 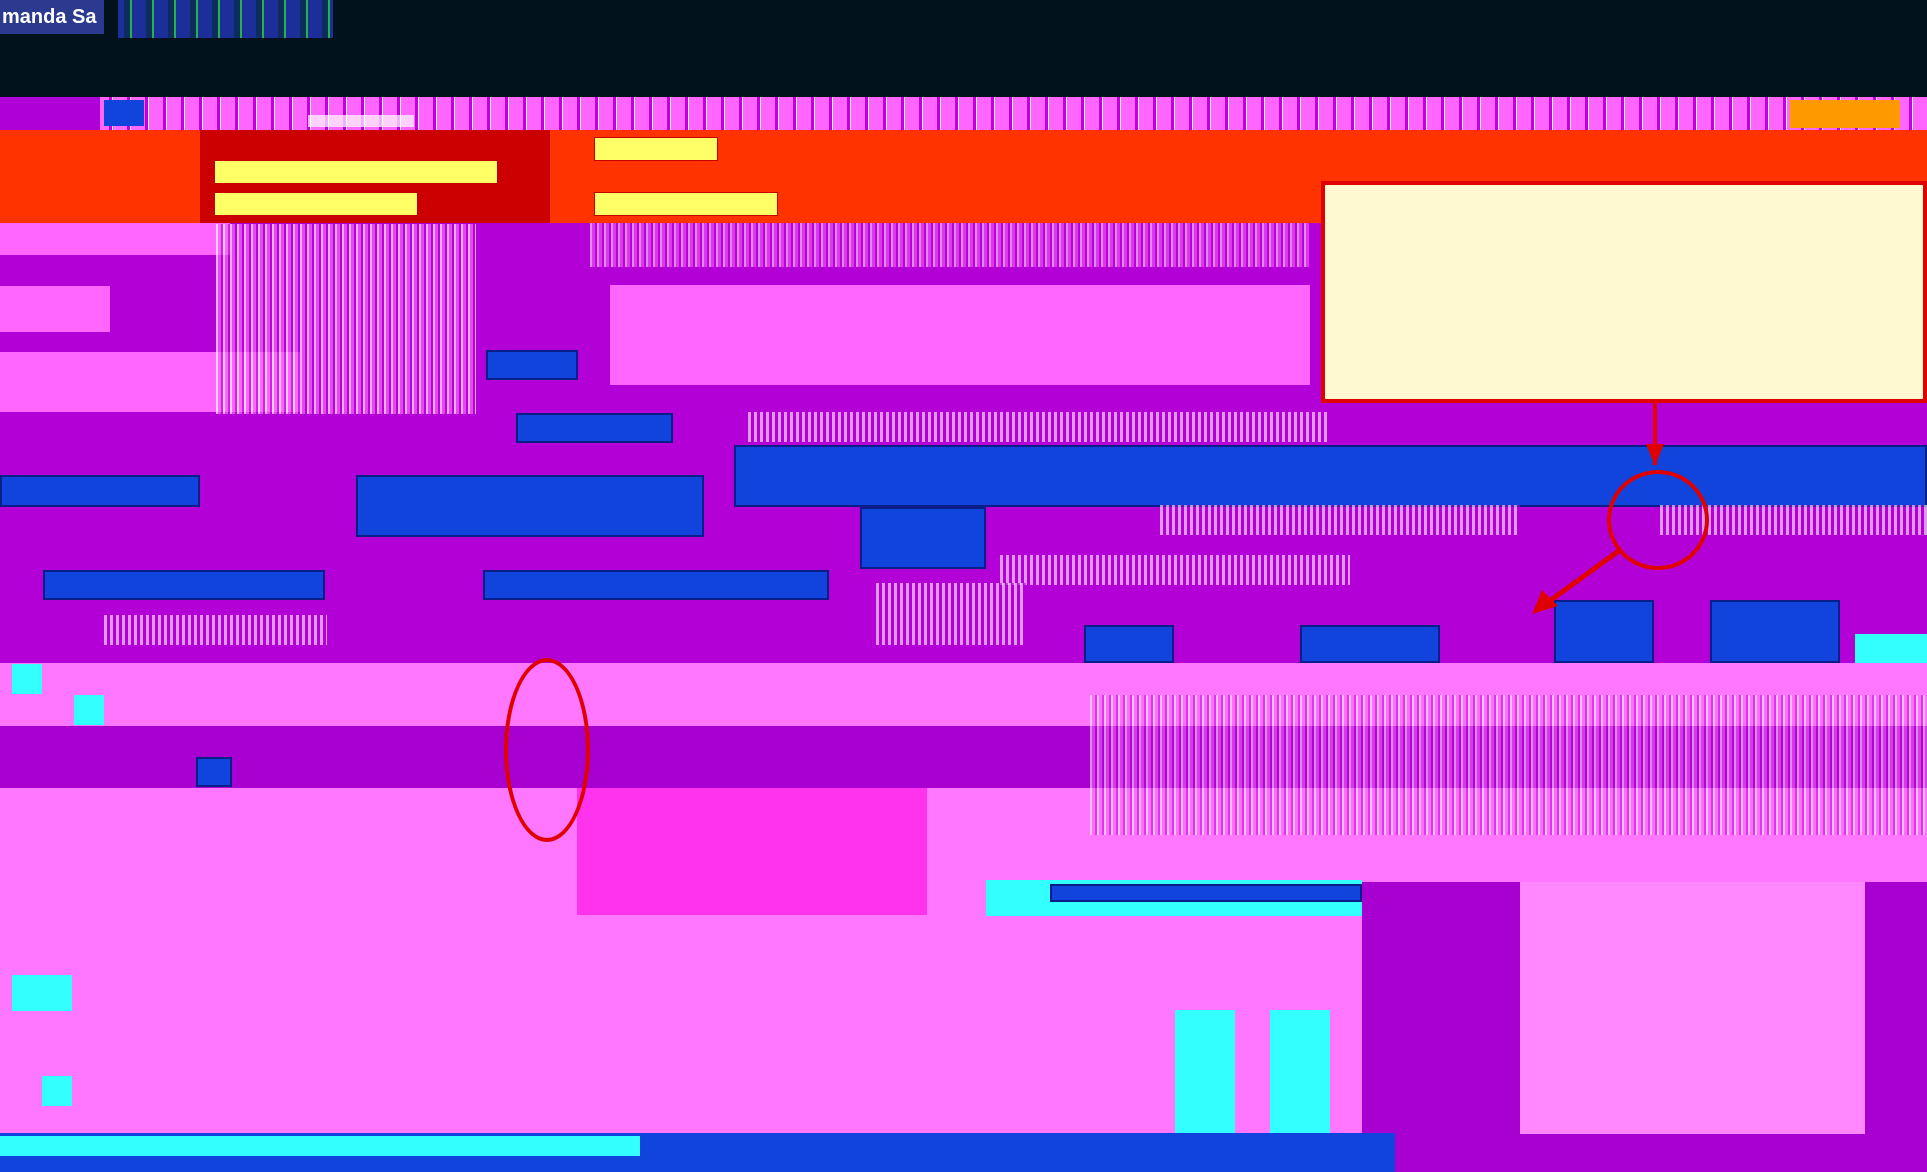 I want to click on annotation-arrow-down-icon, so click(x=1655, y=455).